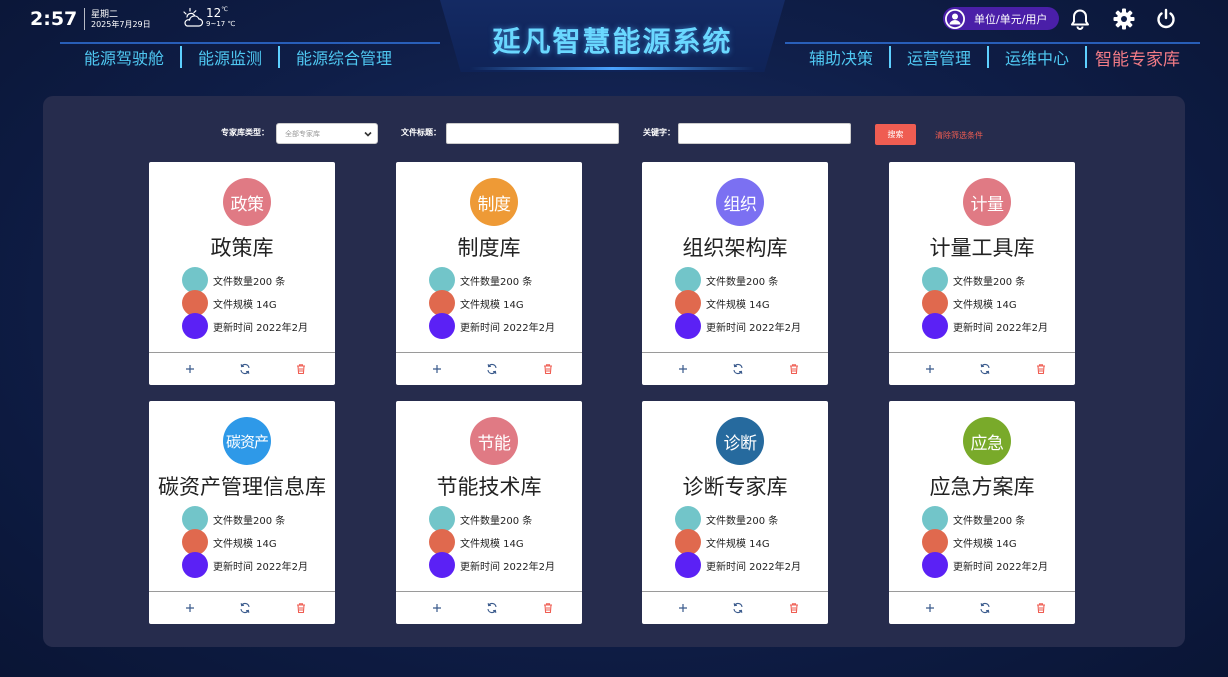  I want to click on nav-item-maintenance: 运维中心, so click(1037, 57).